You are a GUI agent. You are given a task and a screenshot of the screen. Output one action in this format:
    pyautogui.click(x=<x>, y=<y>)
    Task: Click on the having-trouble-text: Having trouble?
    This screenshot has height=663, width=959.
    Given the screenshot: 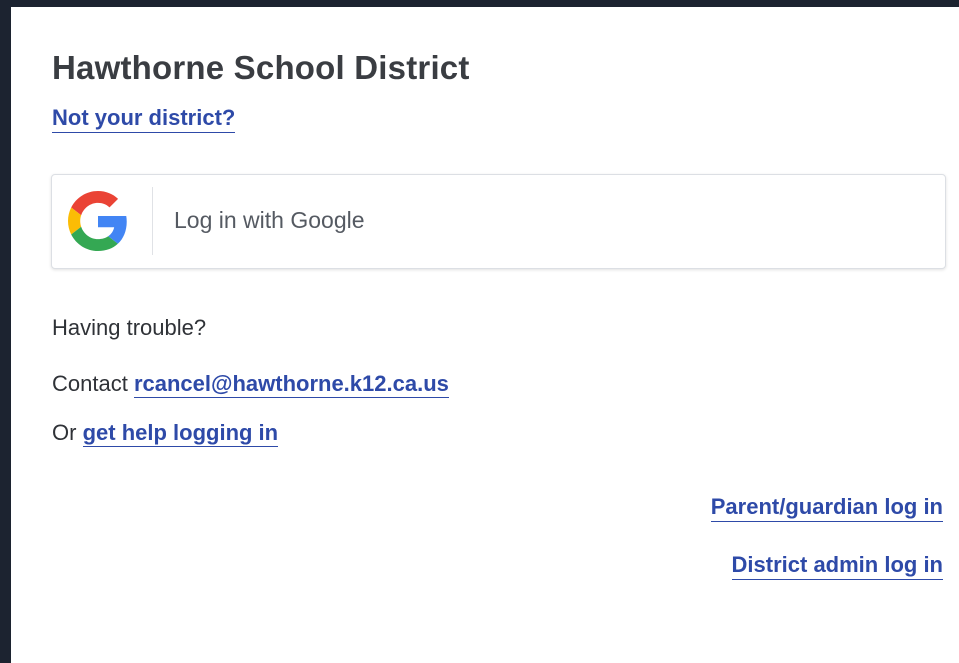 What is the action you would take?
    pyautogui.click(x=129, y=327)
    